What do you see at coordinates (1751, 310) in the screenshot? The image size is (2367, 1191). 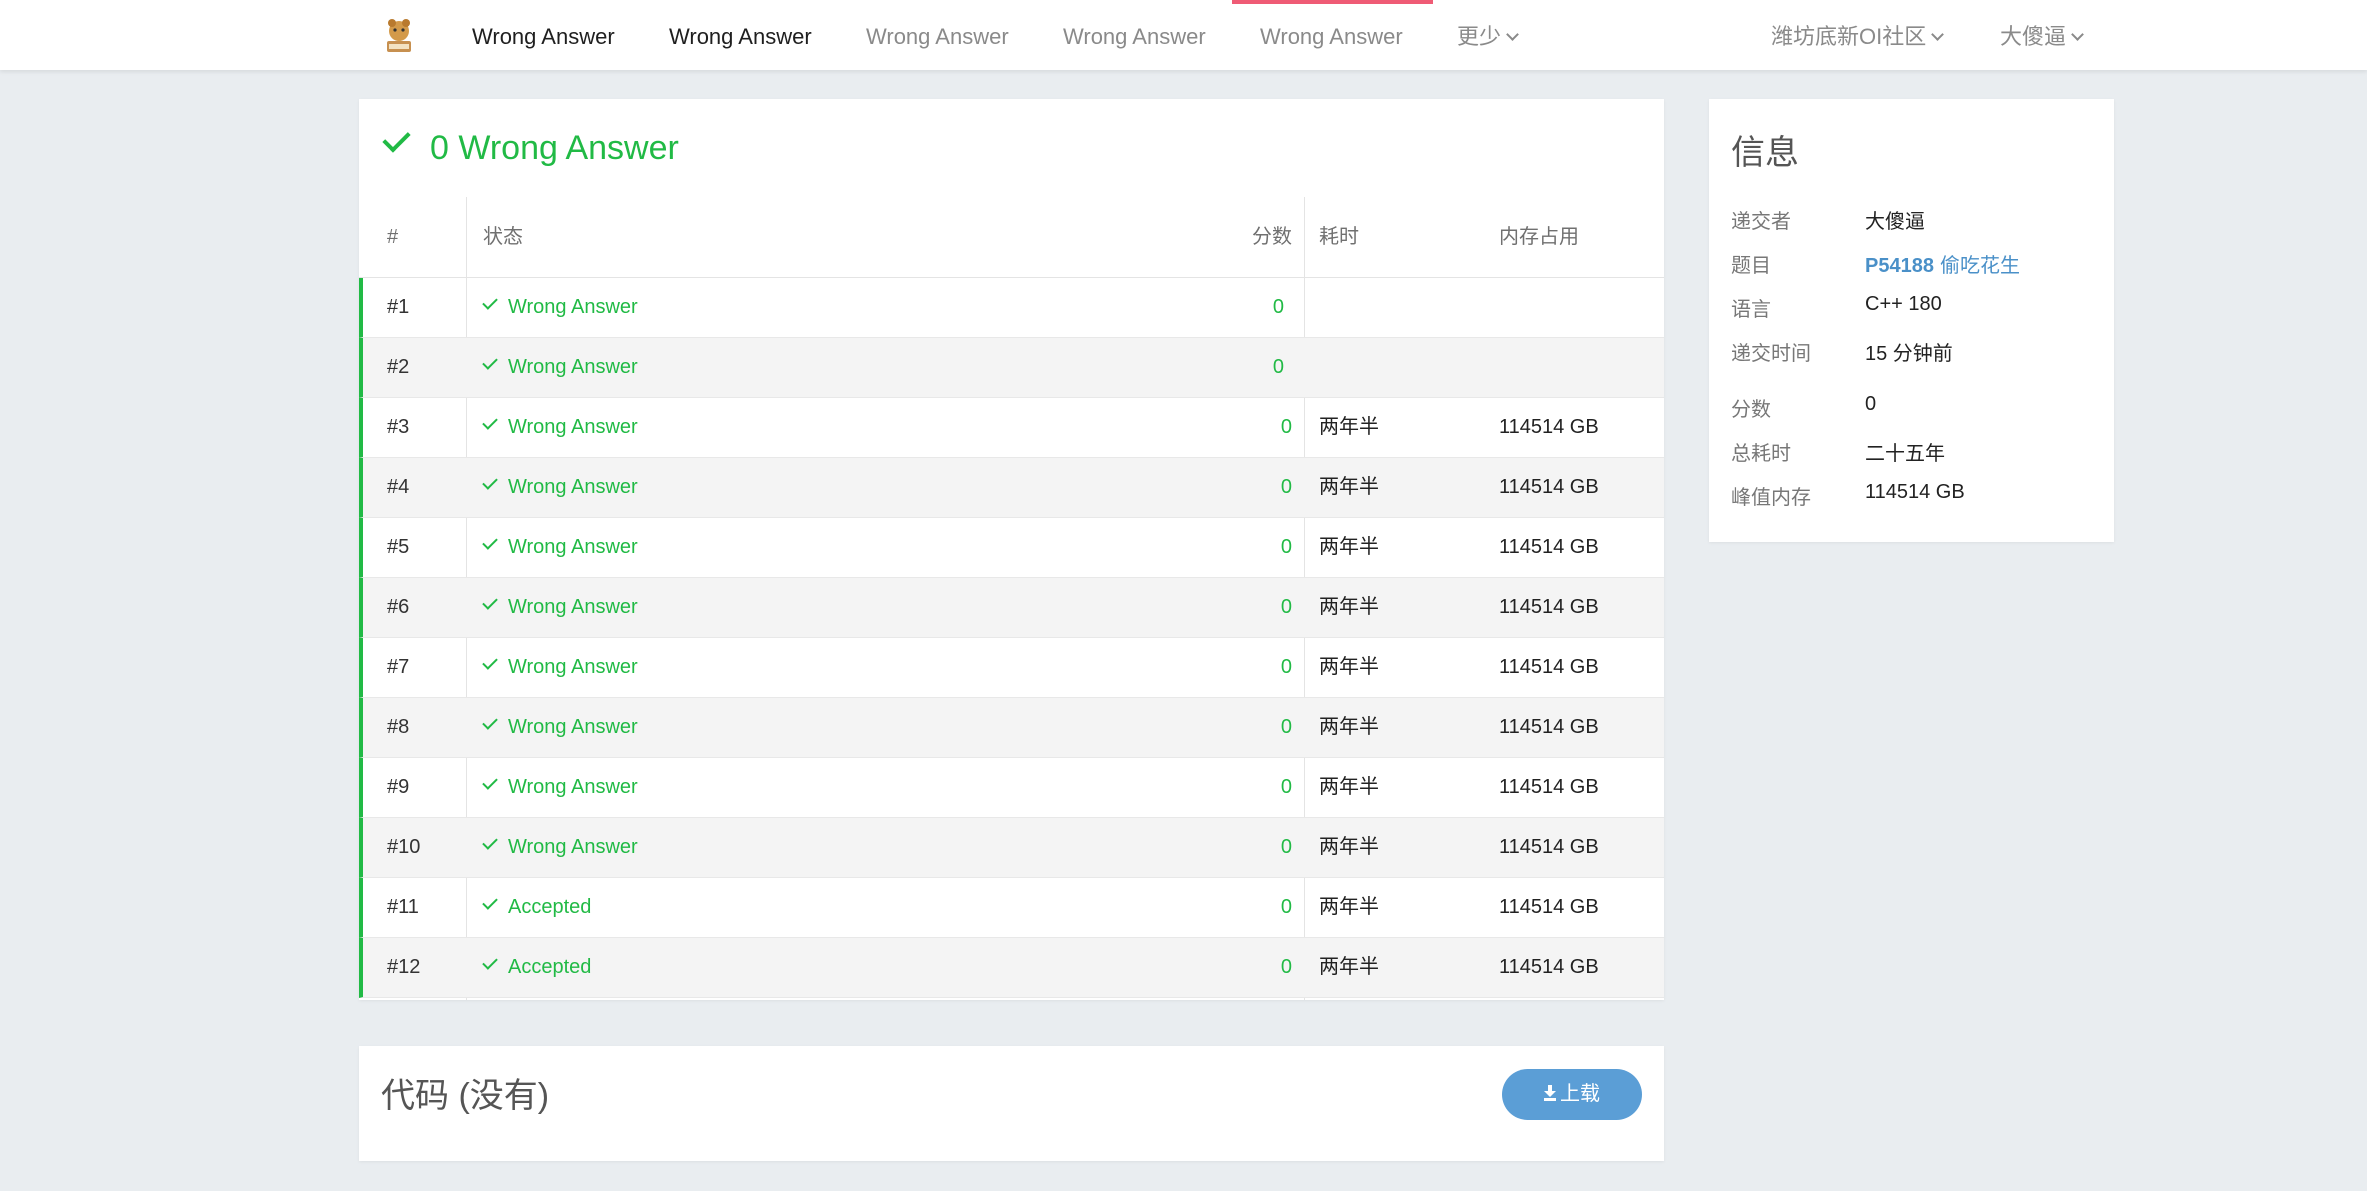 I see `info-key: 语言` at bounding box center [1751, 310].